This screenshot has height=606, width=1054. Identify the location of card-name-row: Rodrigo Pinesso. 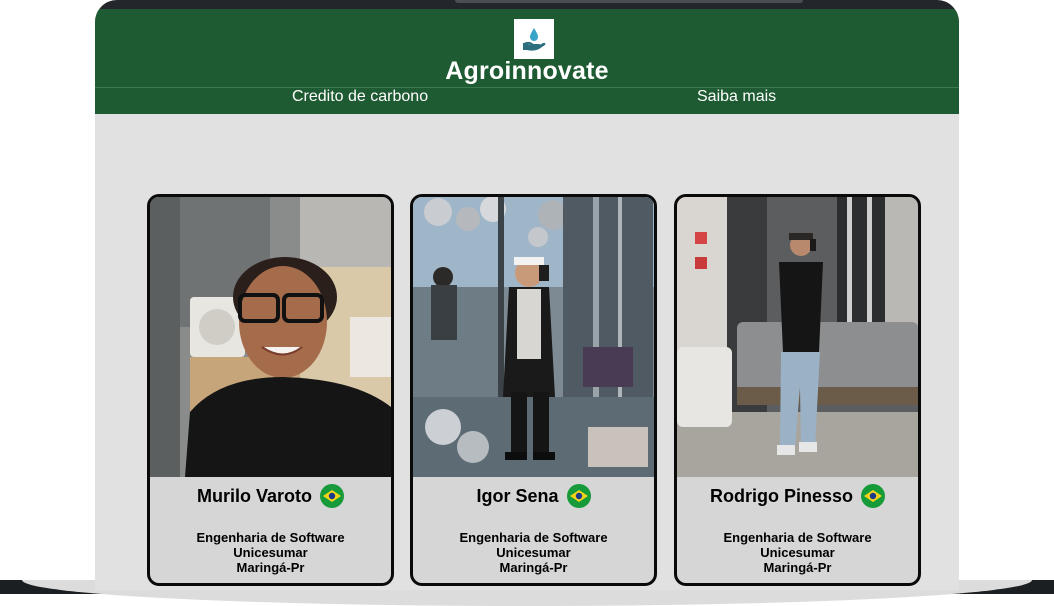
(797, 496).